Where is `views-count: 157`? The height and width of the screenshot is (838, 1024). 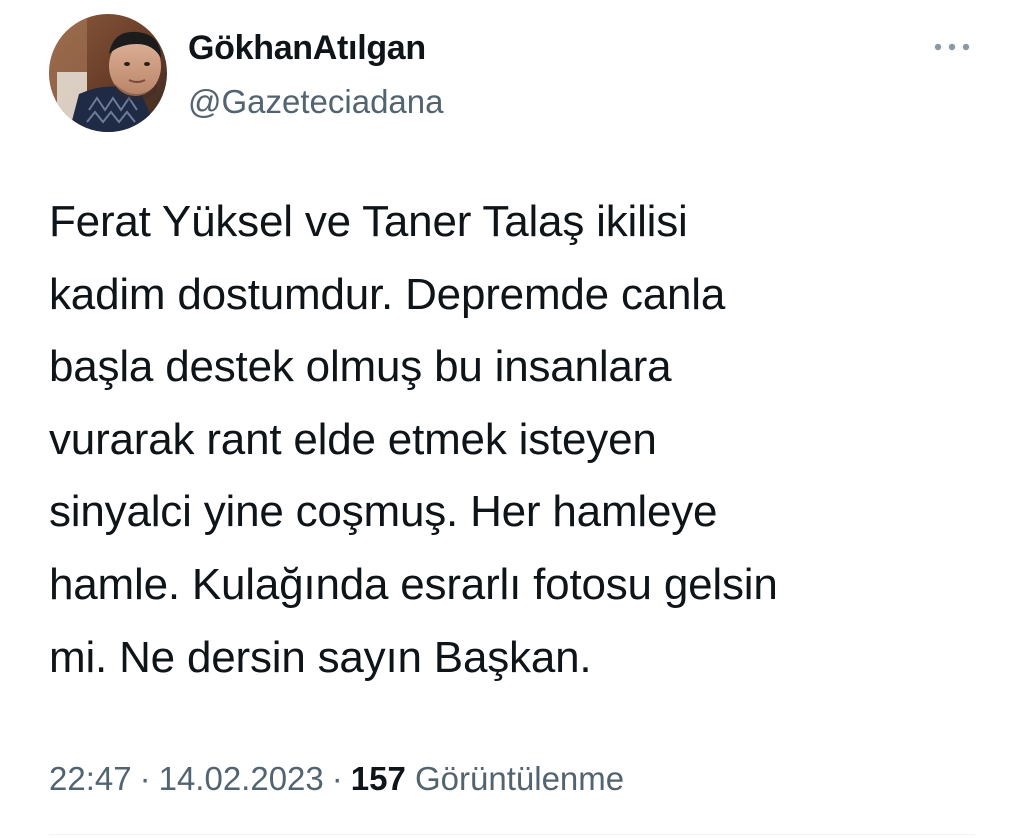
views-count: 157 is located at coordinates (378, 778).